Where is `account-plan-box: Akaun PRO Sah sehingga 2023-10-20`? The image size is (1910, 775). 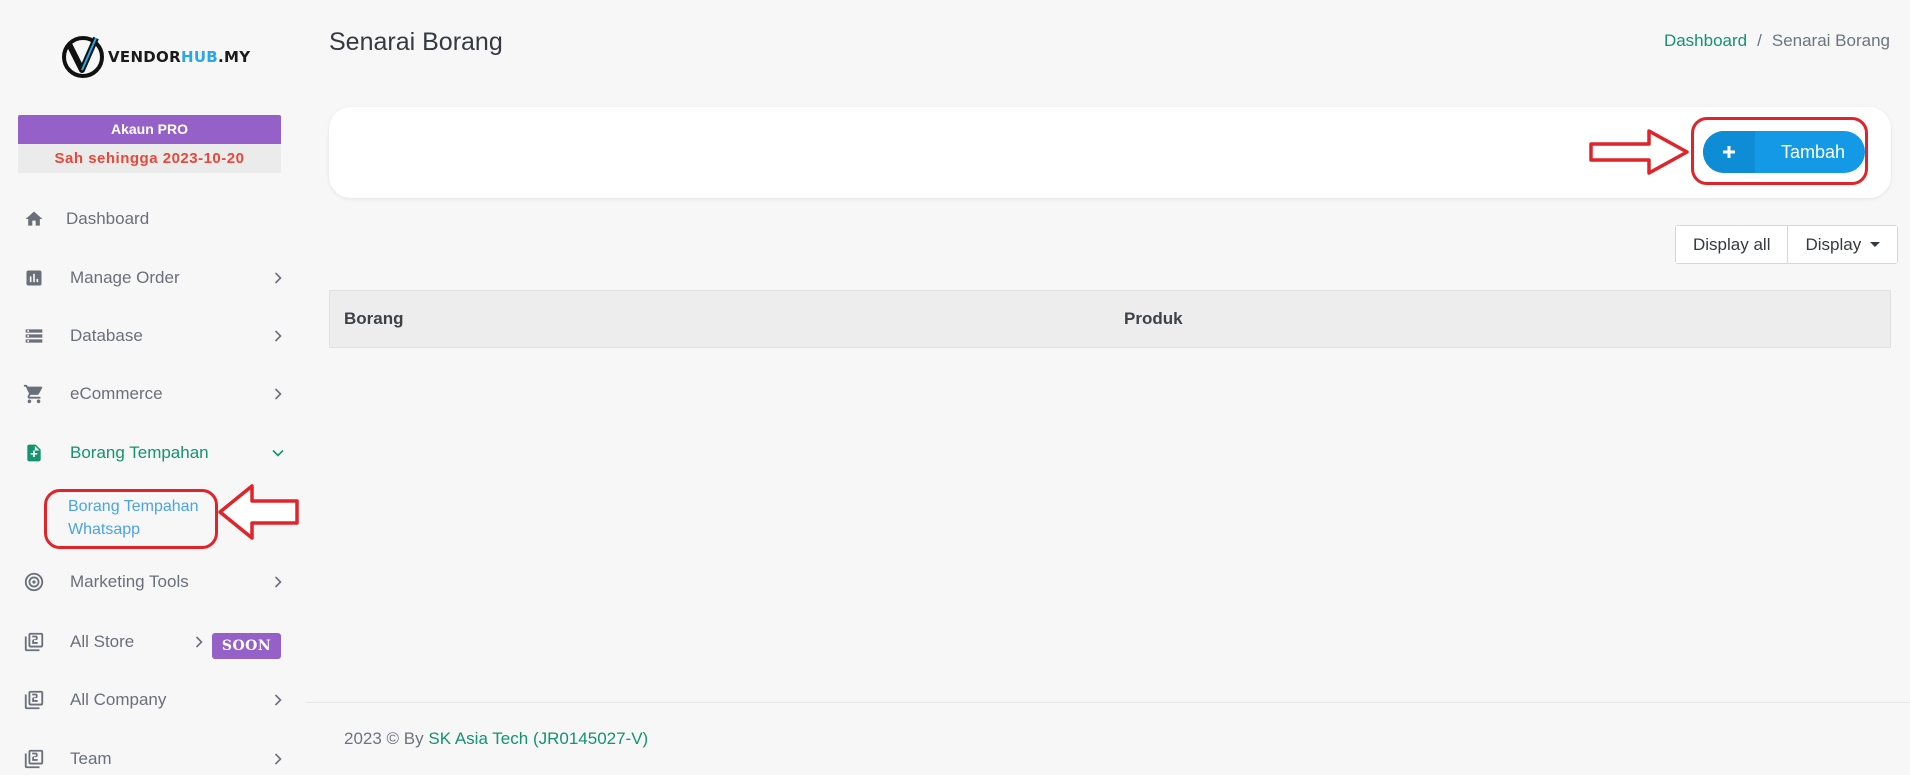 account-plan-box: Akaun PRO Sah sehingga 2023-10-20 is located at coordinates (149, 144).